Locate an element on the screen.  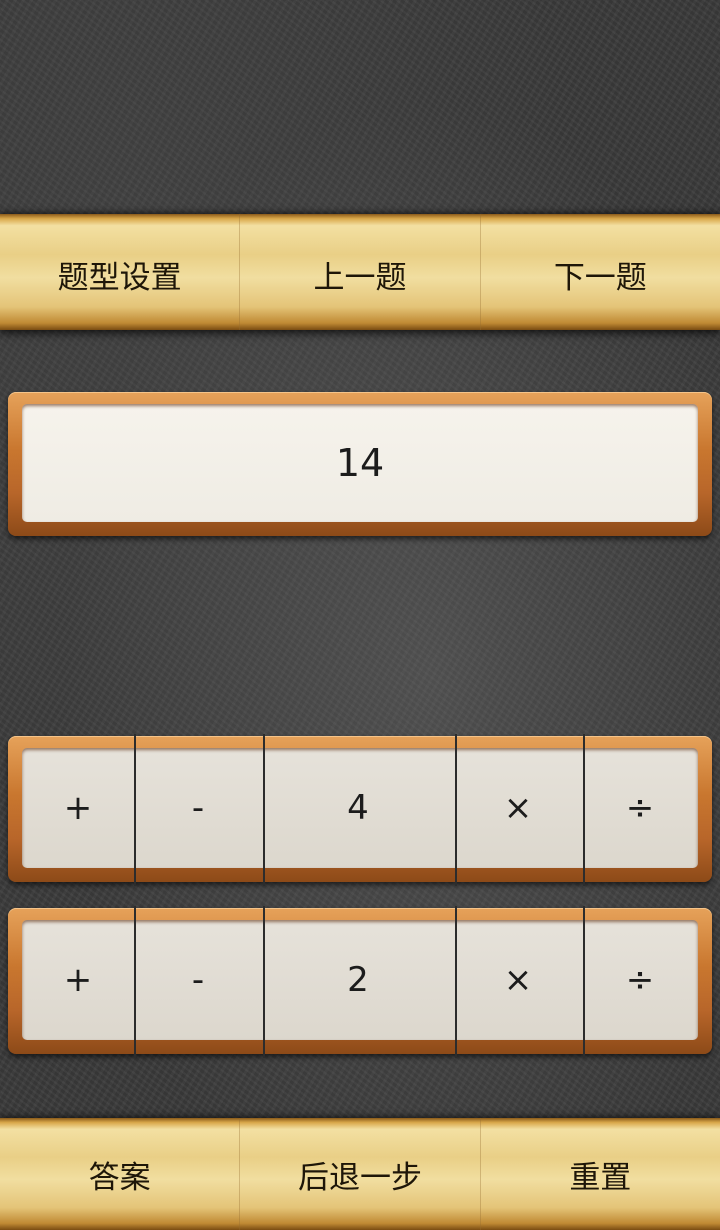
top-toolbar: 题型设置 上一题 下一题 is located at coordinates (360, 272).